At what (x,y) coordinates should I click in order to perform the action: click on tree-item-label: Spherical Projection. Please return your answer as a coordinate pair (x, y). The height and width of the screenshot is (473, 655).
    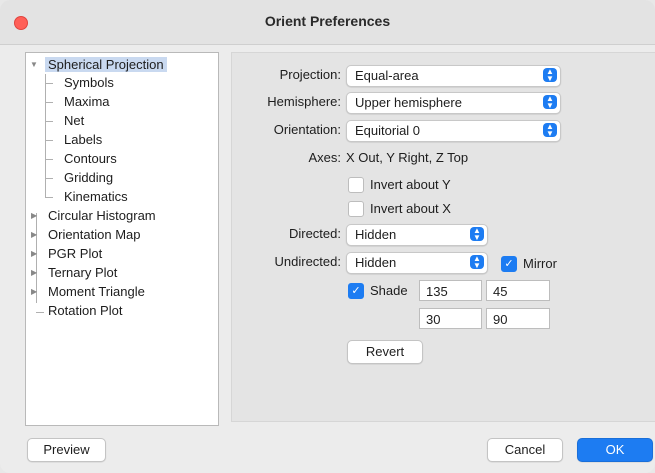
    Looking at the image, I should click on (106, 64).